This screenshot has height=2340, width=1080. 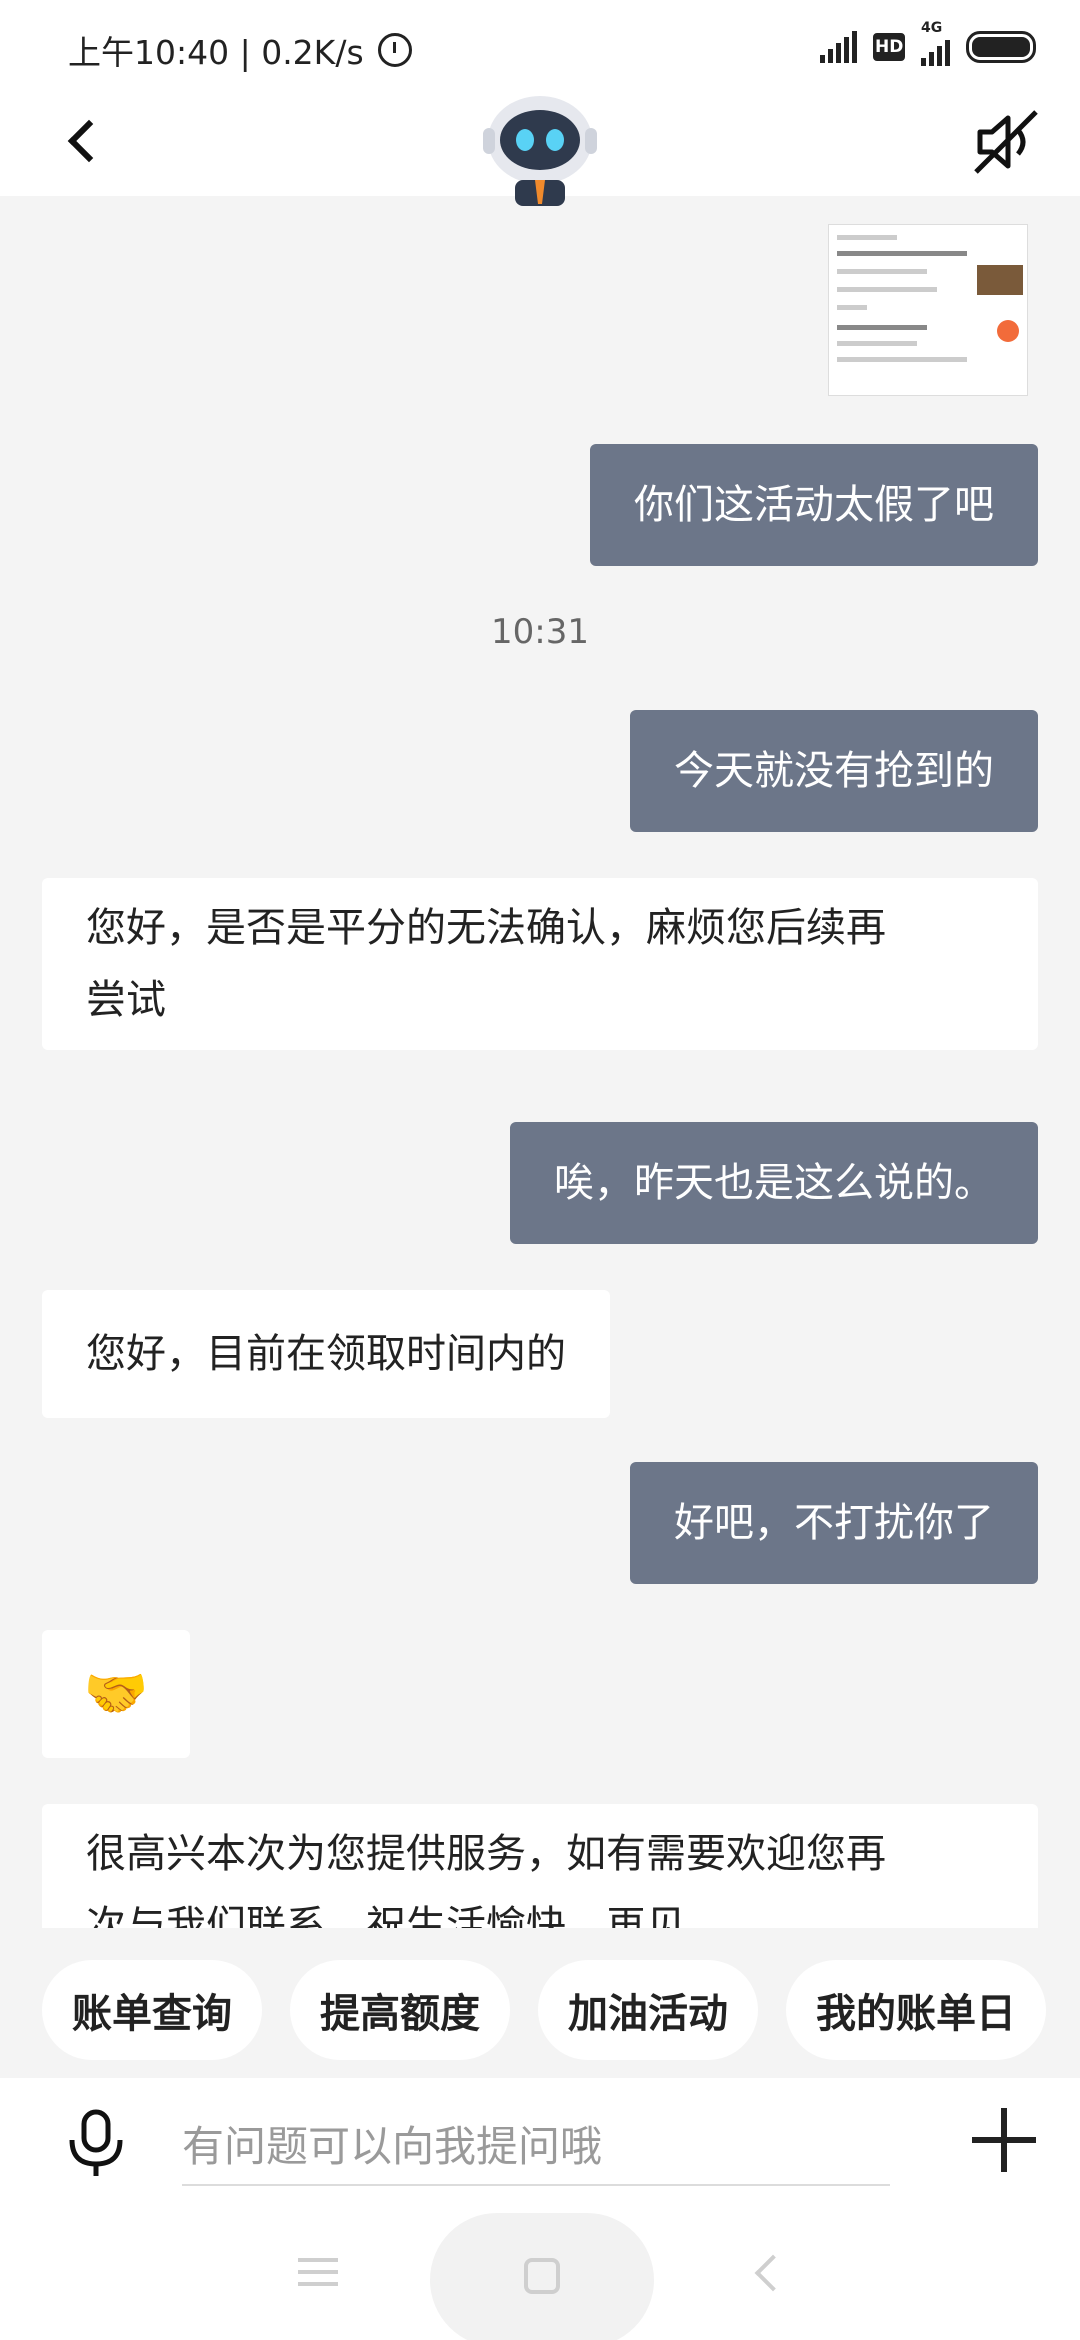 I want to click on outgoing-message: 好吧，不打扰你了, so click(x=834, y=1523).